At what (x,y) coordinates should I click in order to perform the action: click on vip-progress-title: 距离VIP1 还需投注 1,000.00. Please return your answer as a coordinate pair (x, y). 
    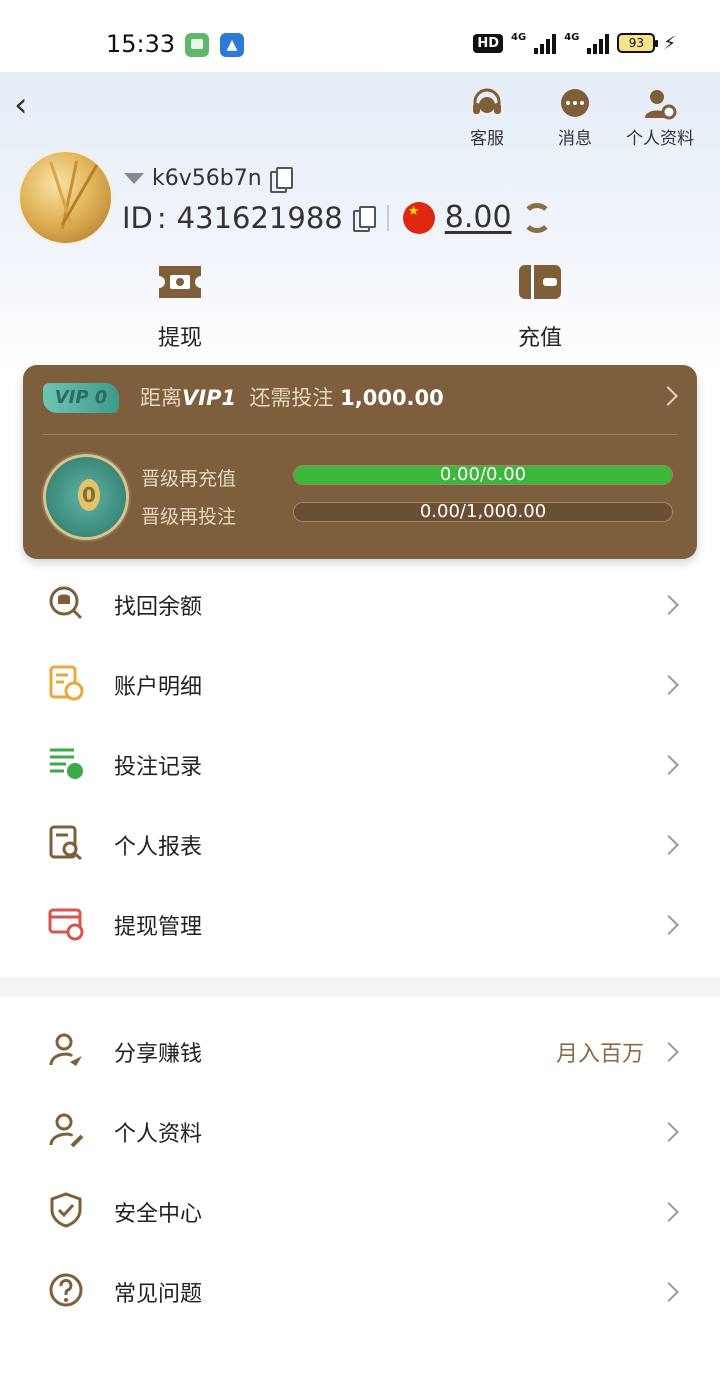
    Looking at the image, I should click on (292, 398).